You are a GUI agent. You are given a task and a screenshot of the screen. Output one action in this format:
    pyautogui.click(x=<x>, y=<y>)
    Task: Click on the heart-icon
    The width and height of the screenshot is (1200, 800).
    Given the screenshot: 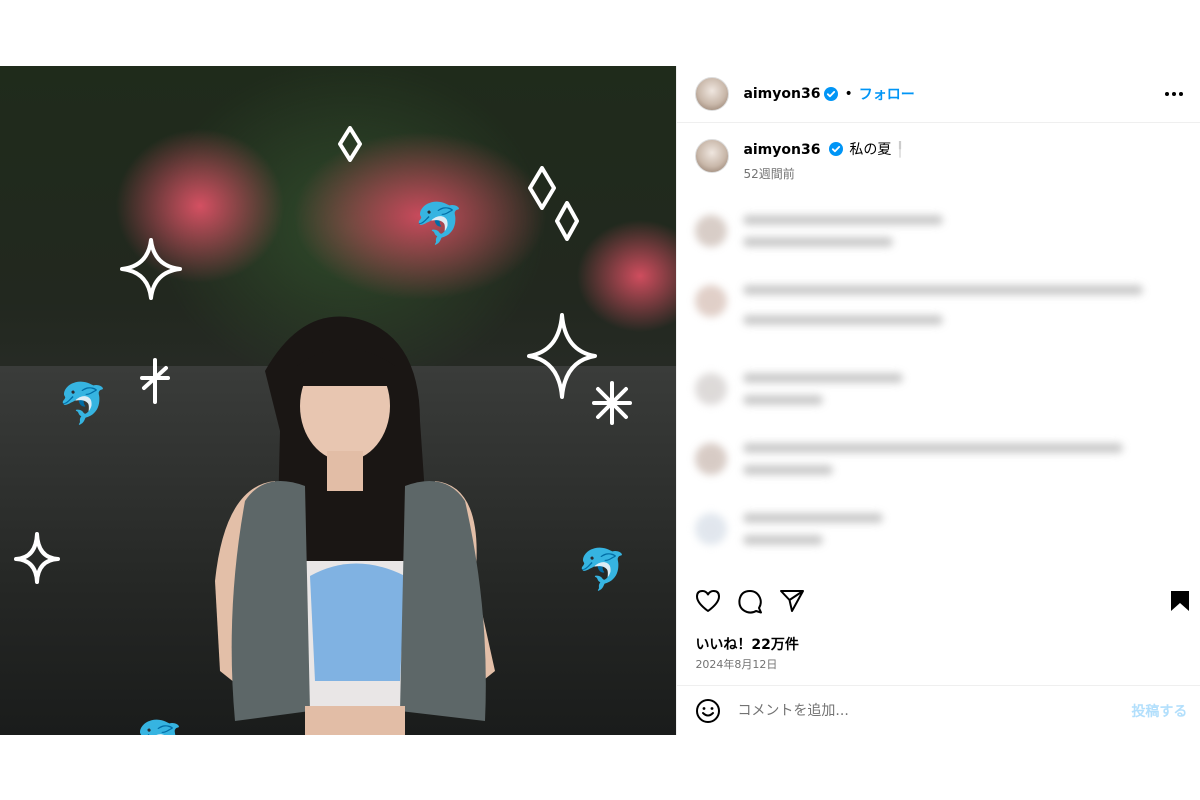 What is the action you would take?
    pyautogui.click(x=708, y=601)
    